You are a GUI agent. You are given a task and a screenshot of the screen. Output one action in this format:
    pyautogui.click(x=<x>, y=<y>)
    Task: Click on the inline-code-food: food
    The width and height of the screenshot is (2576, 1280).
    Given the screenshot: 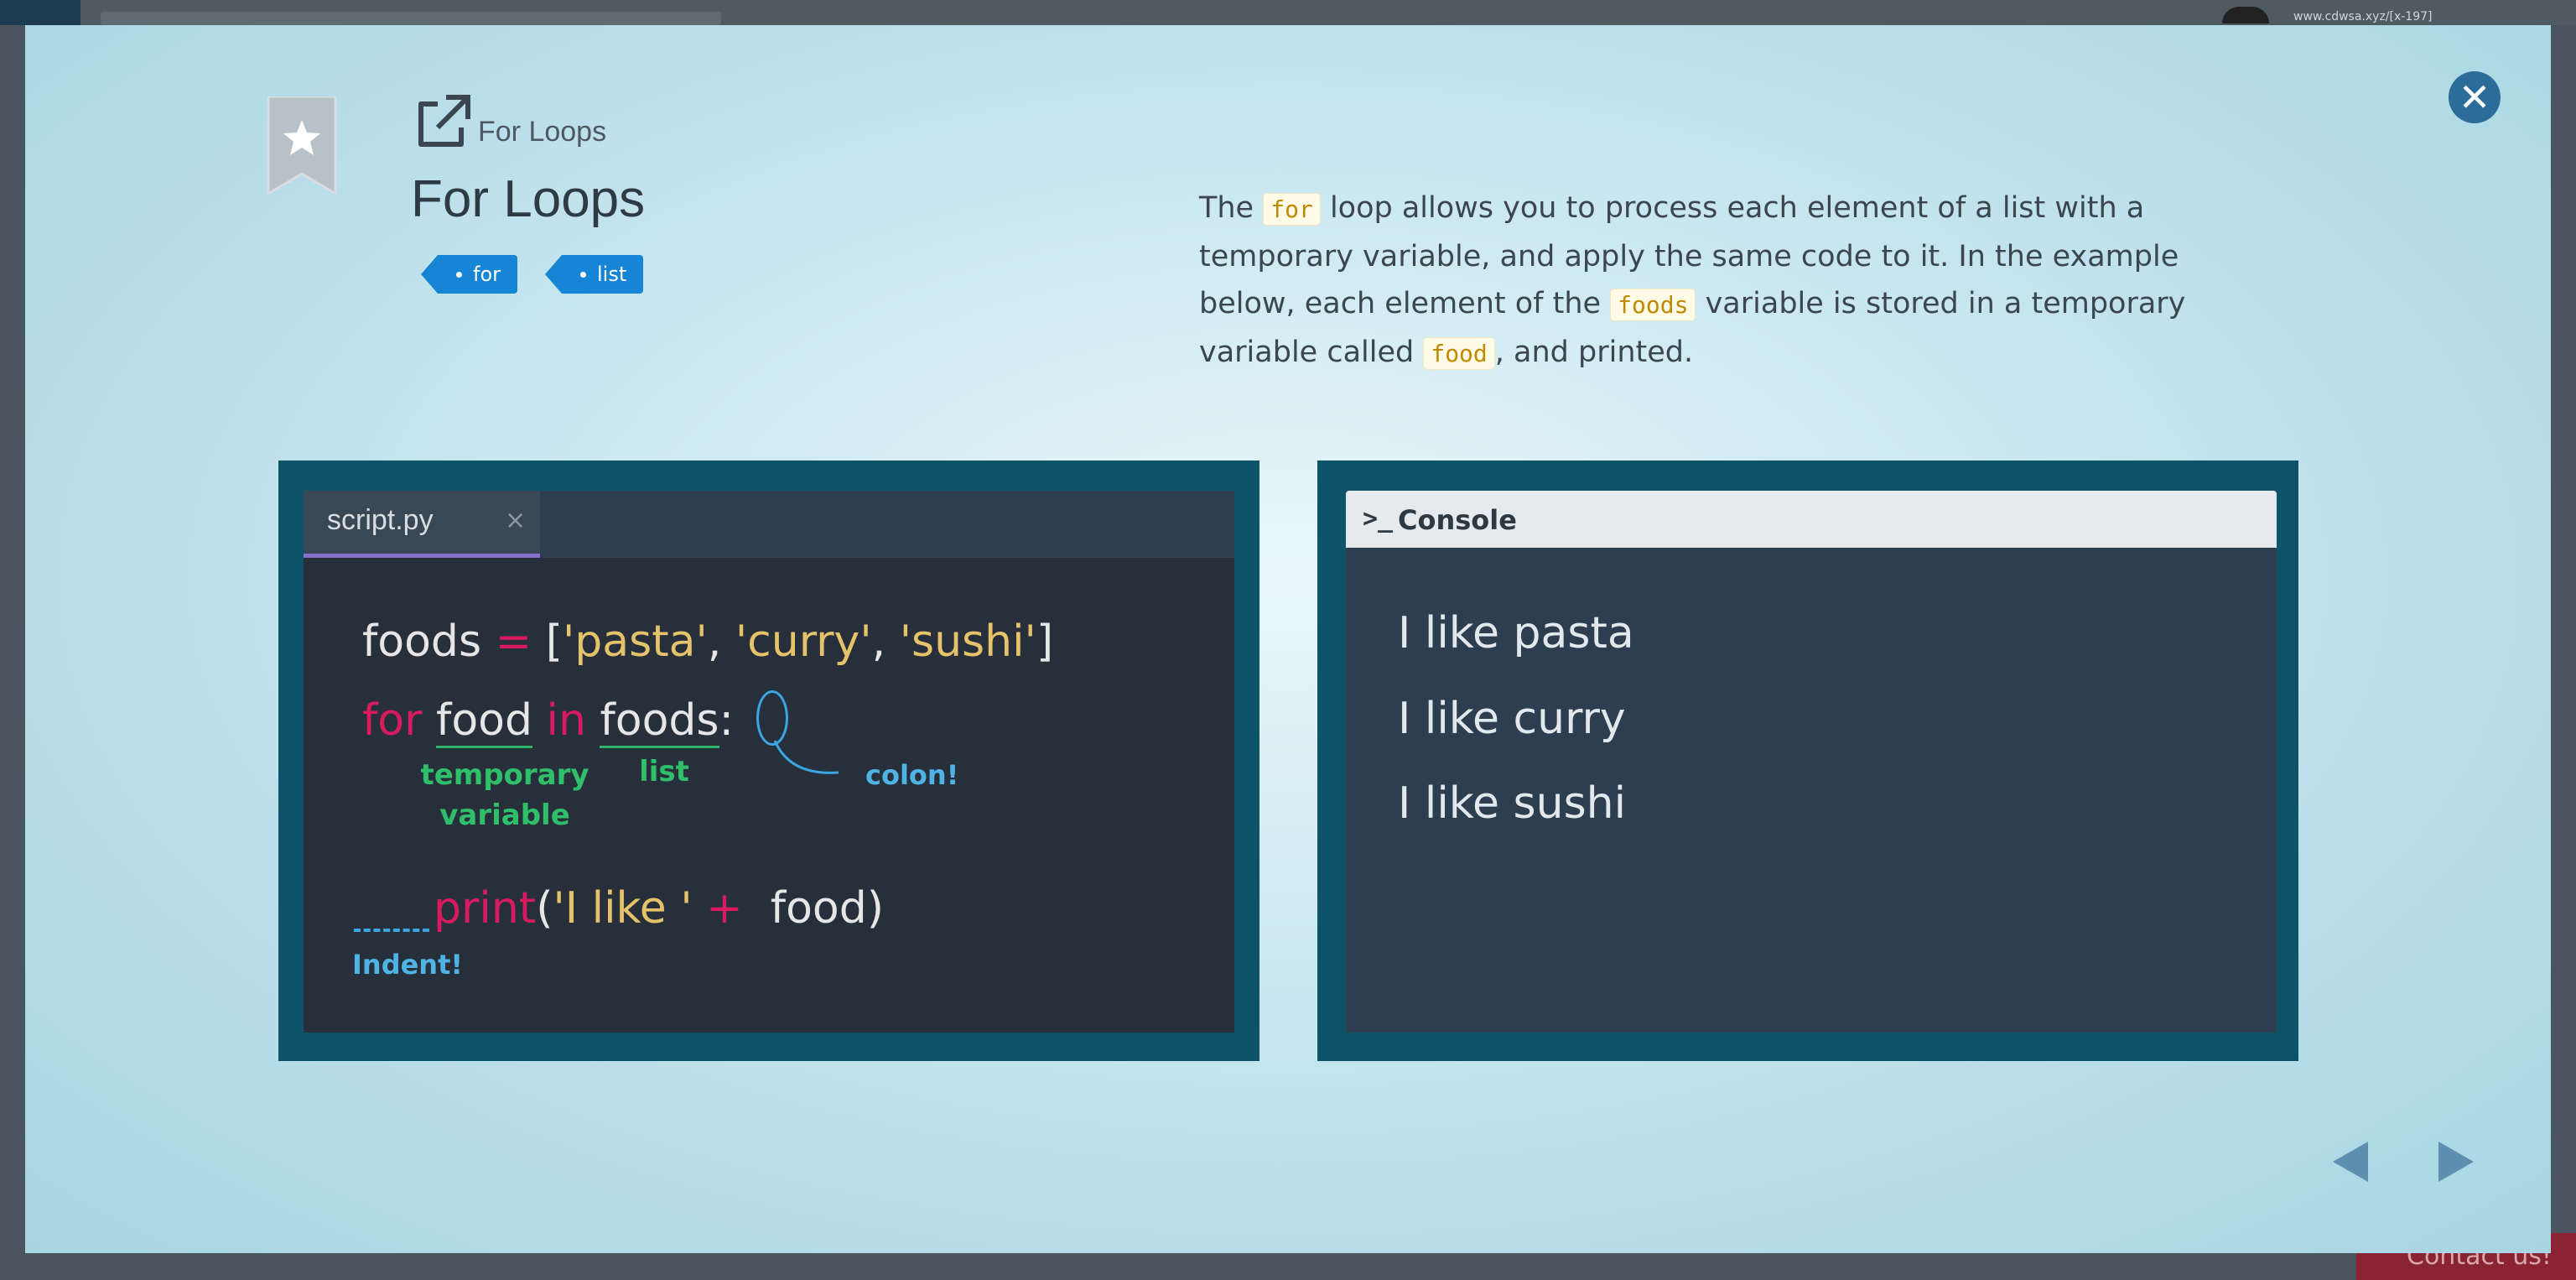 What is the action you would take?
    pyautogui.click(x=1459, y=353)
    